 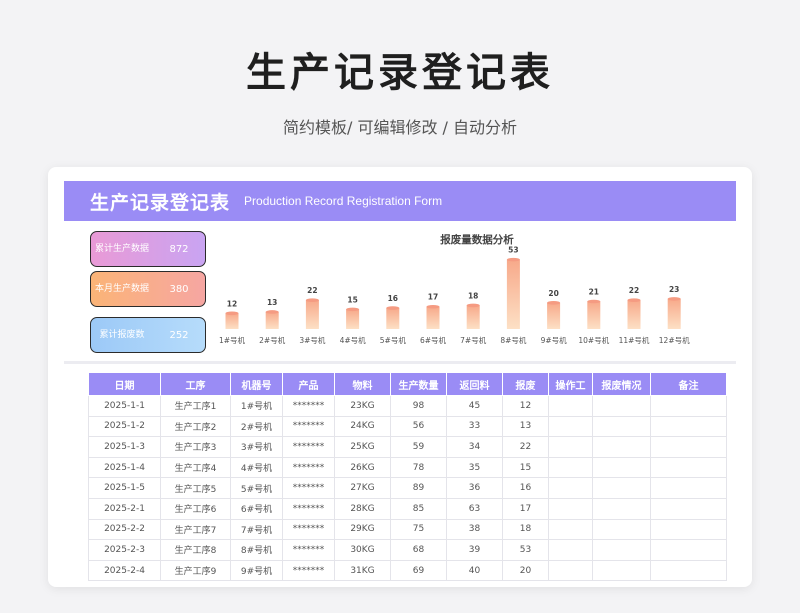 What do you see at coordinates (474, 550) in the screenshot?
I see `table-cell: 39` at bounding box center [474, 550].